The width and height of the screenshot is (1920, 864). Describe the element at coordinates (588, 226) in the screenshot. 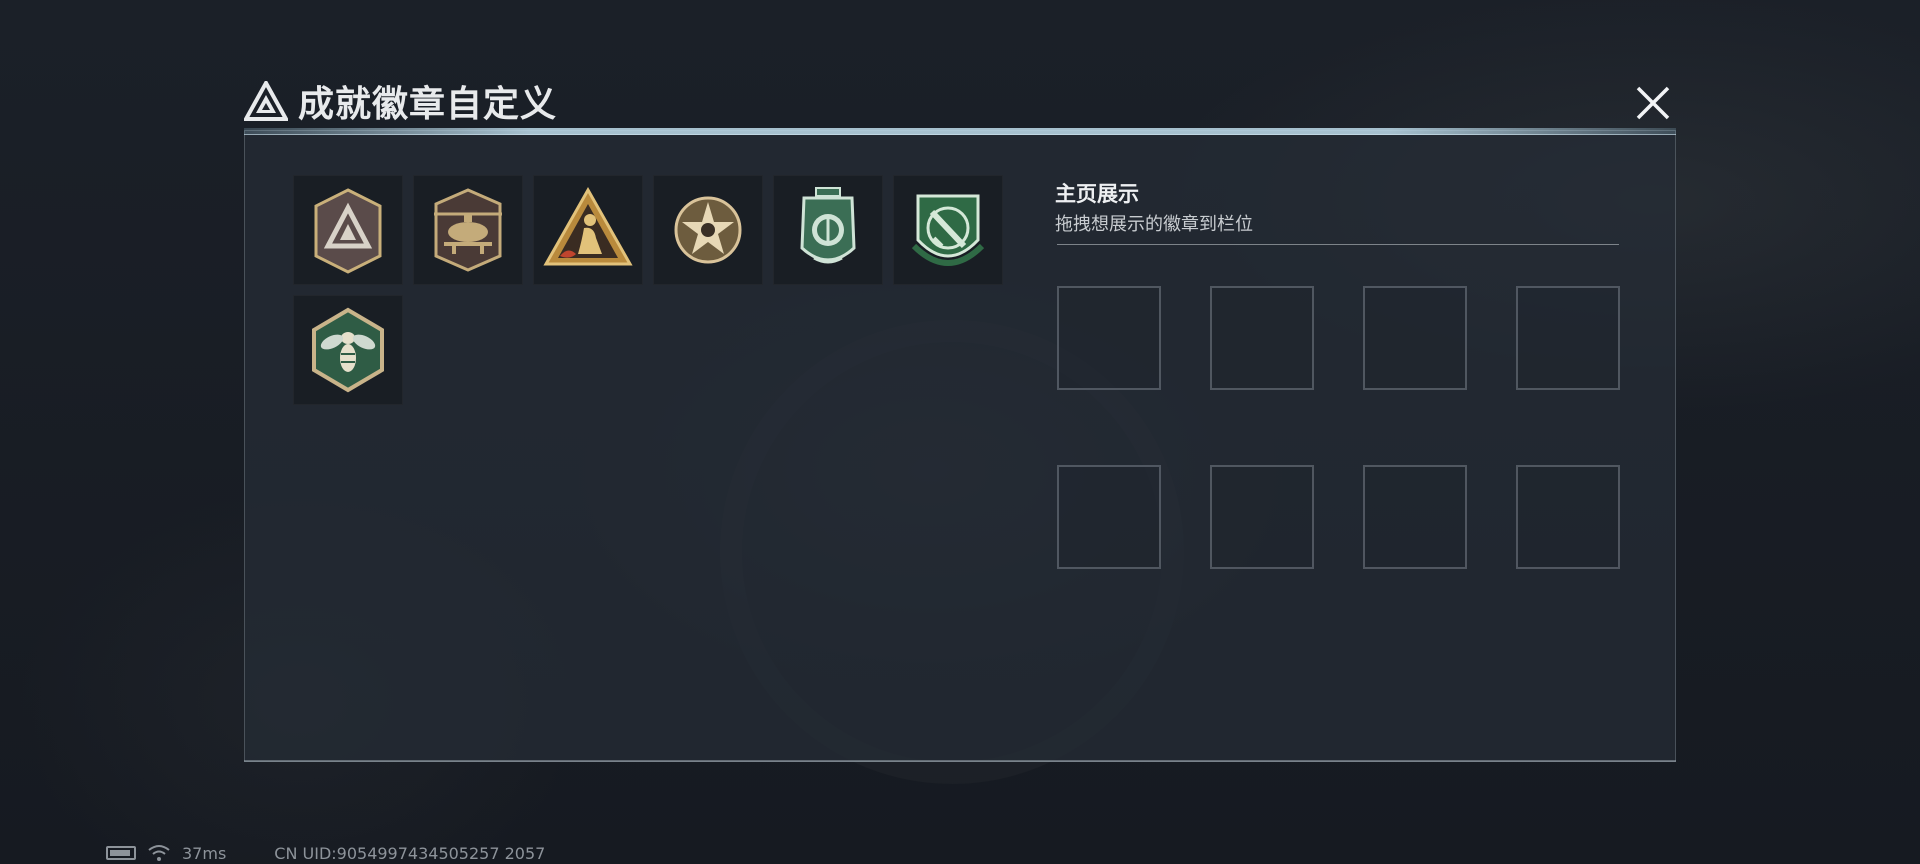

I see `triangle-figure-badge-icon` at that location.